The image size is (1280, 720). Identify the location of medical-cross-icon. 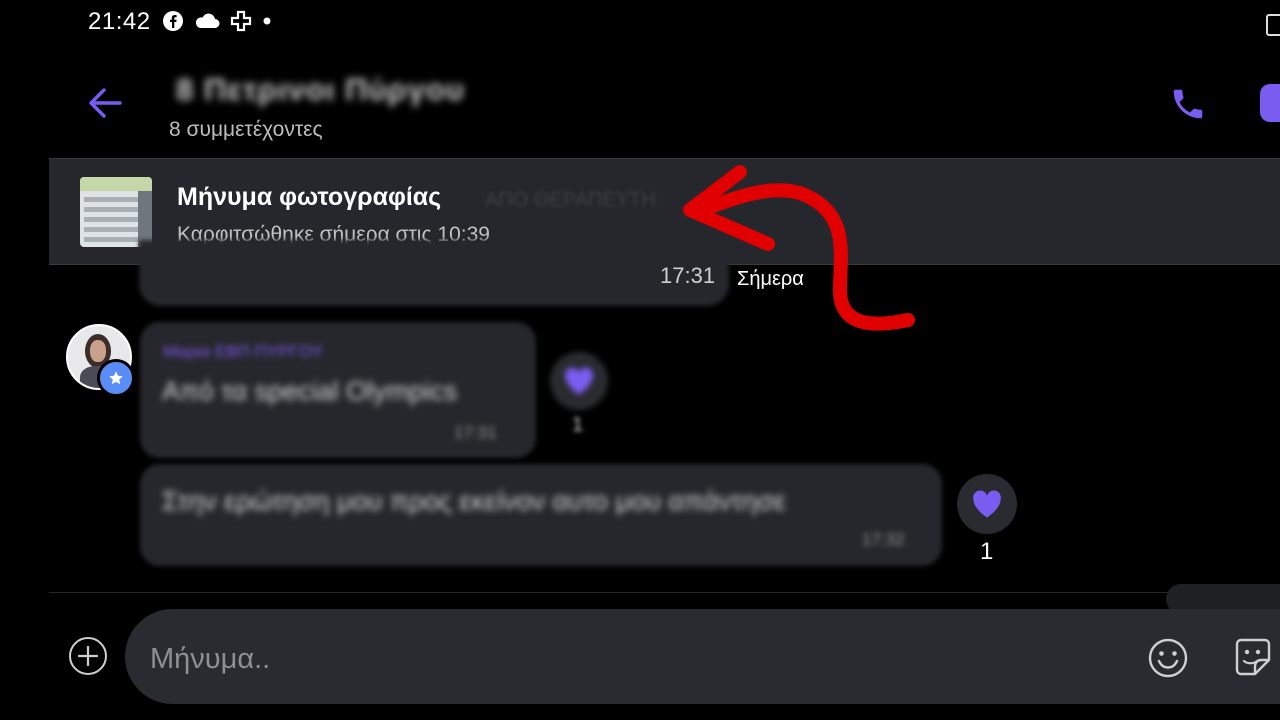
(241, 21).